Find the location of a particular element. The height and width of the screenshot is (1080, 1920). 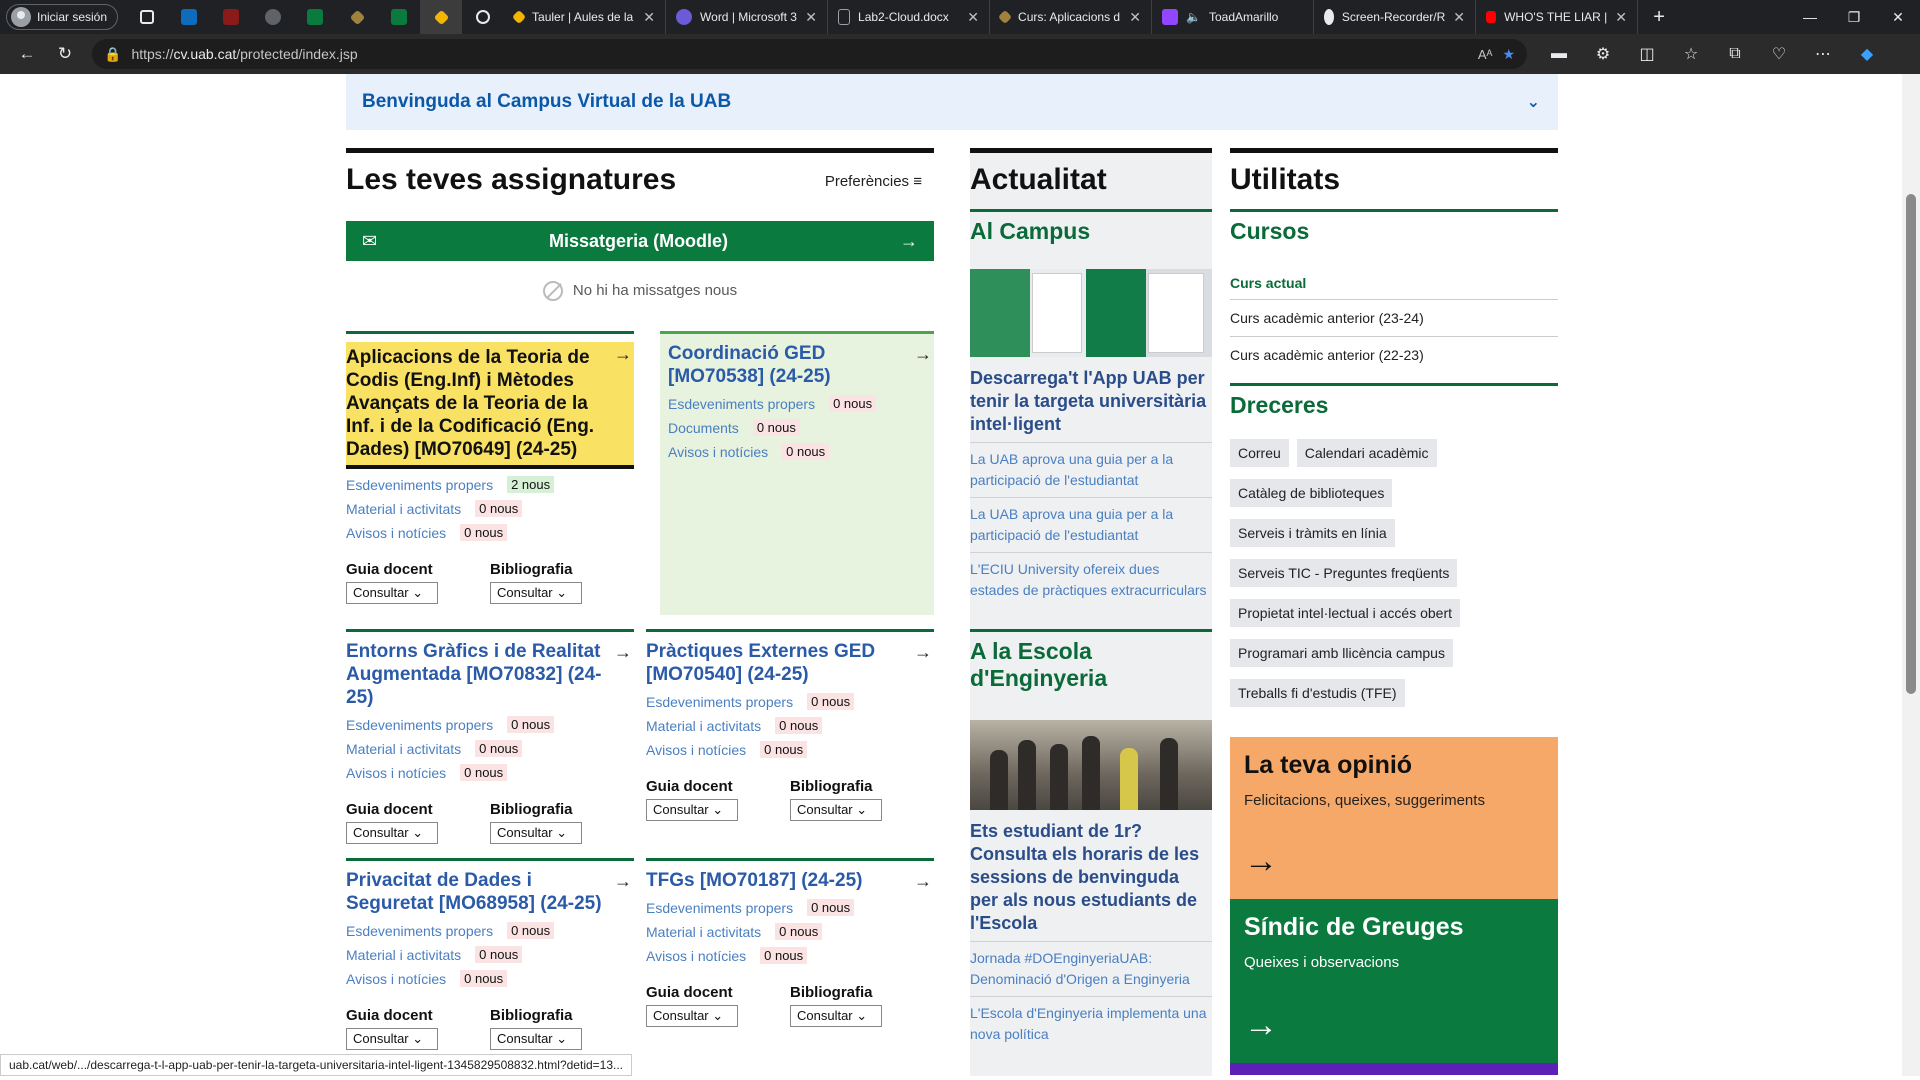

tab-0: Tauler | Aules de la ✕ is located at coordinates (585, 17).